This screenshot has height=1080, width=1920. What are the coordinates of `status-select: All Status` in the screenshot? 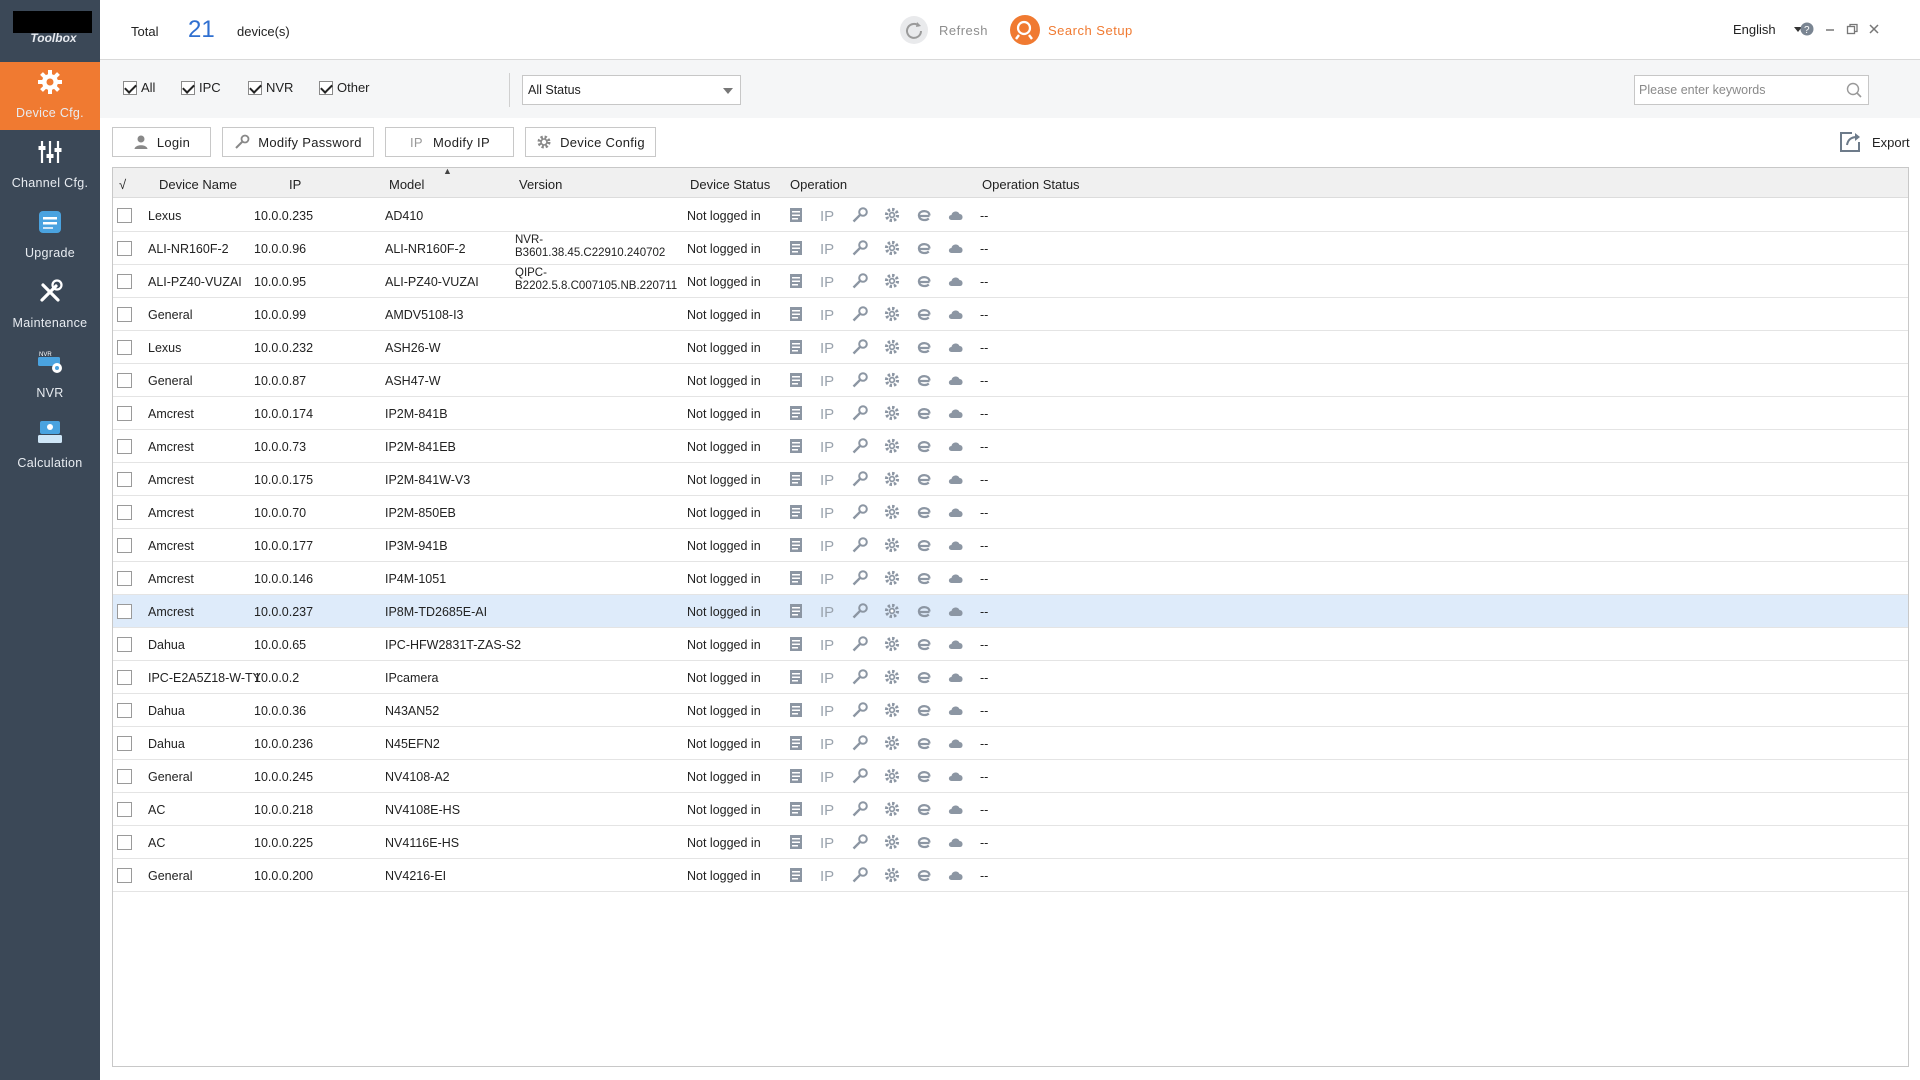 It's located at (631, 90).